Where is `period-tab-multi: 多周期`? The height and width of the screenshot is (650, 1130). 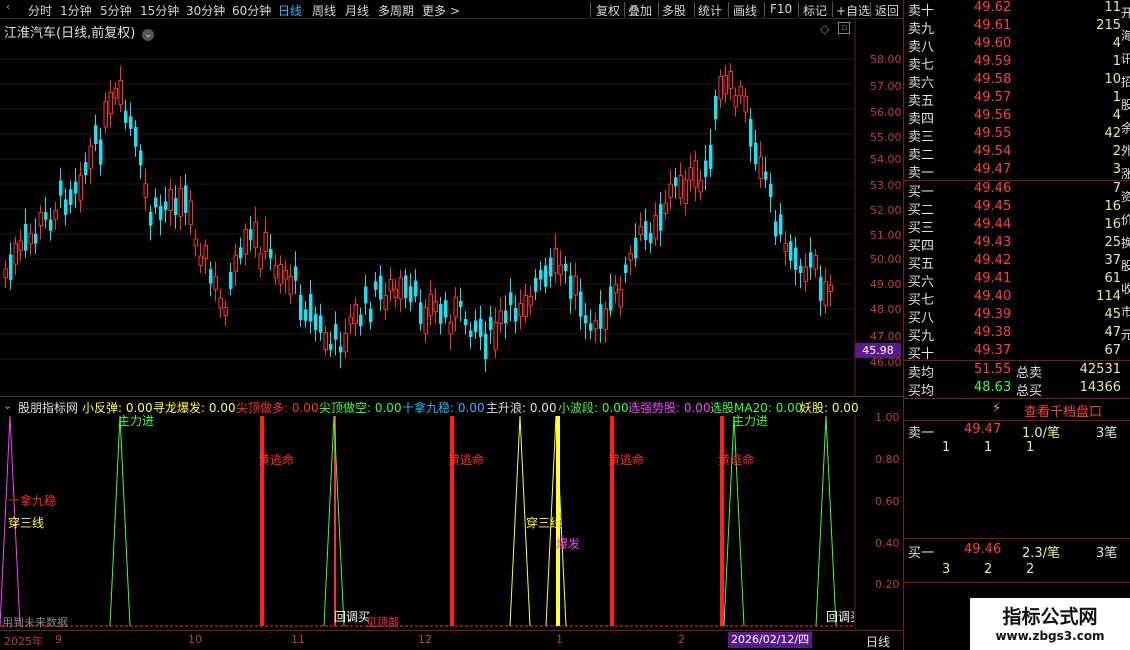 period-tab-multi: 多周期 is located at coordinates (396, 10).